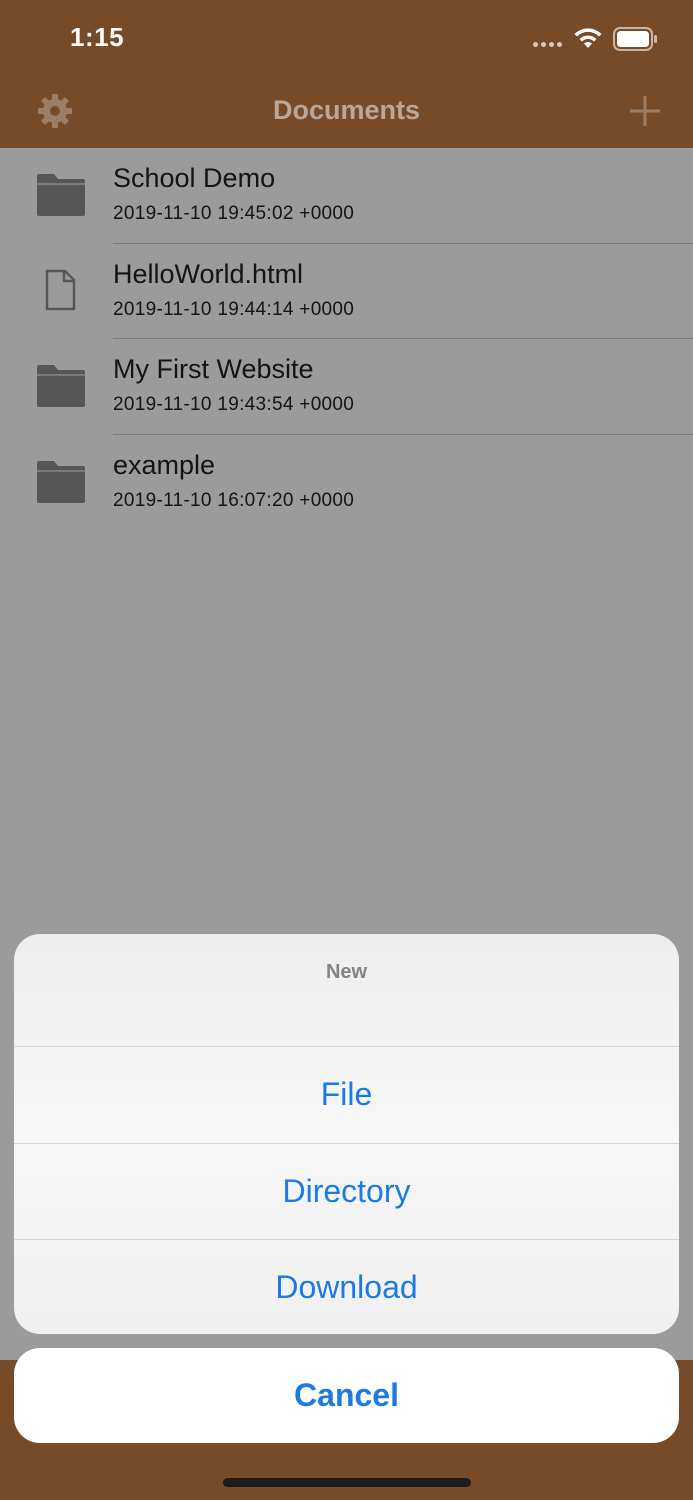 The width and height of the screenshot is (693, 1500). Describe the element at coordinates (234, 309) in the screenshot. I see `file-date: 2019-11-10 19:44:14 +0000` at that location.